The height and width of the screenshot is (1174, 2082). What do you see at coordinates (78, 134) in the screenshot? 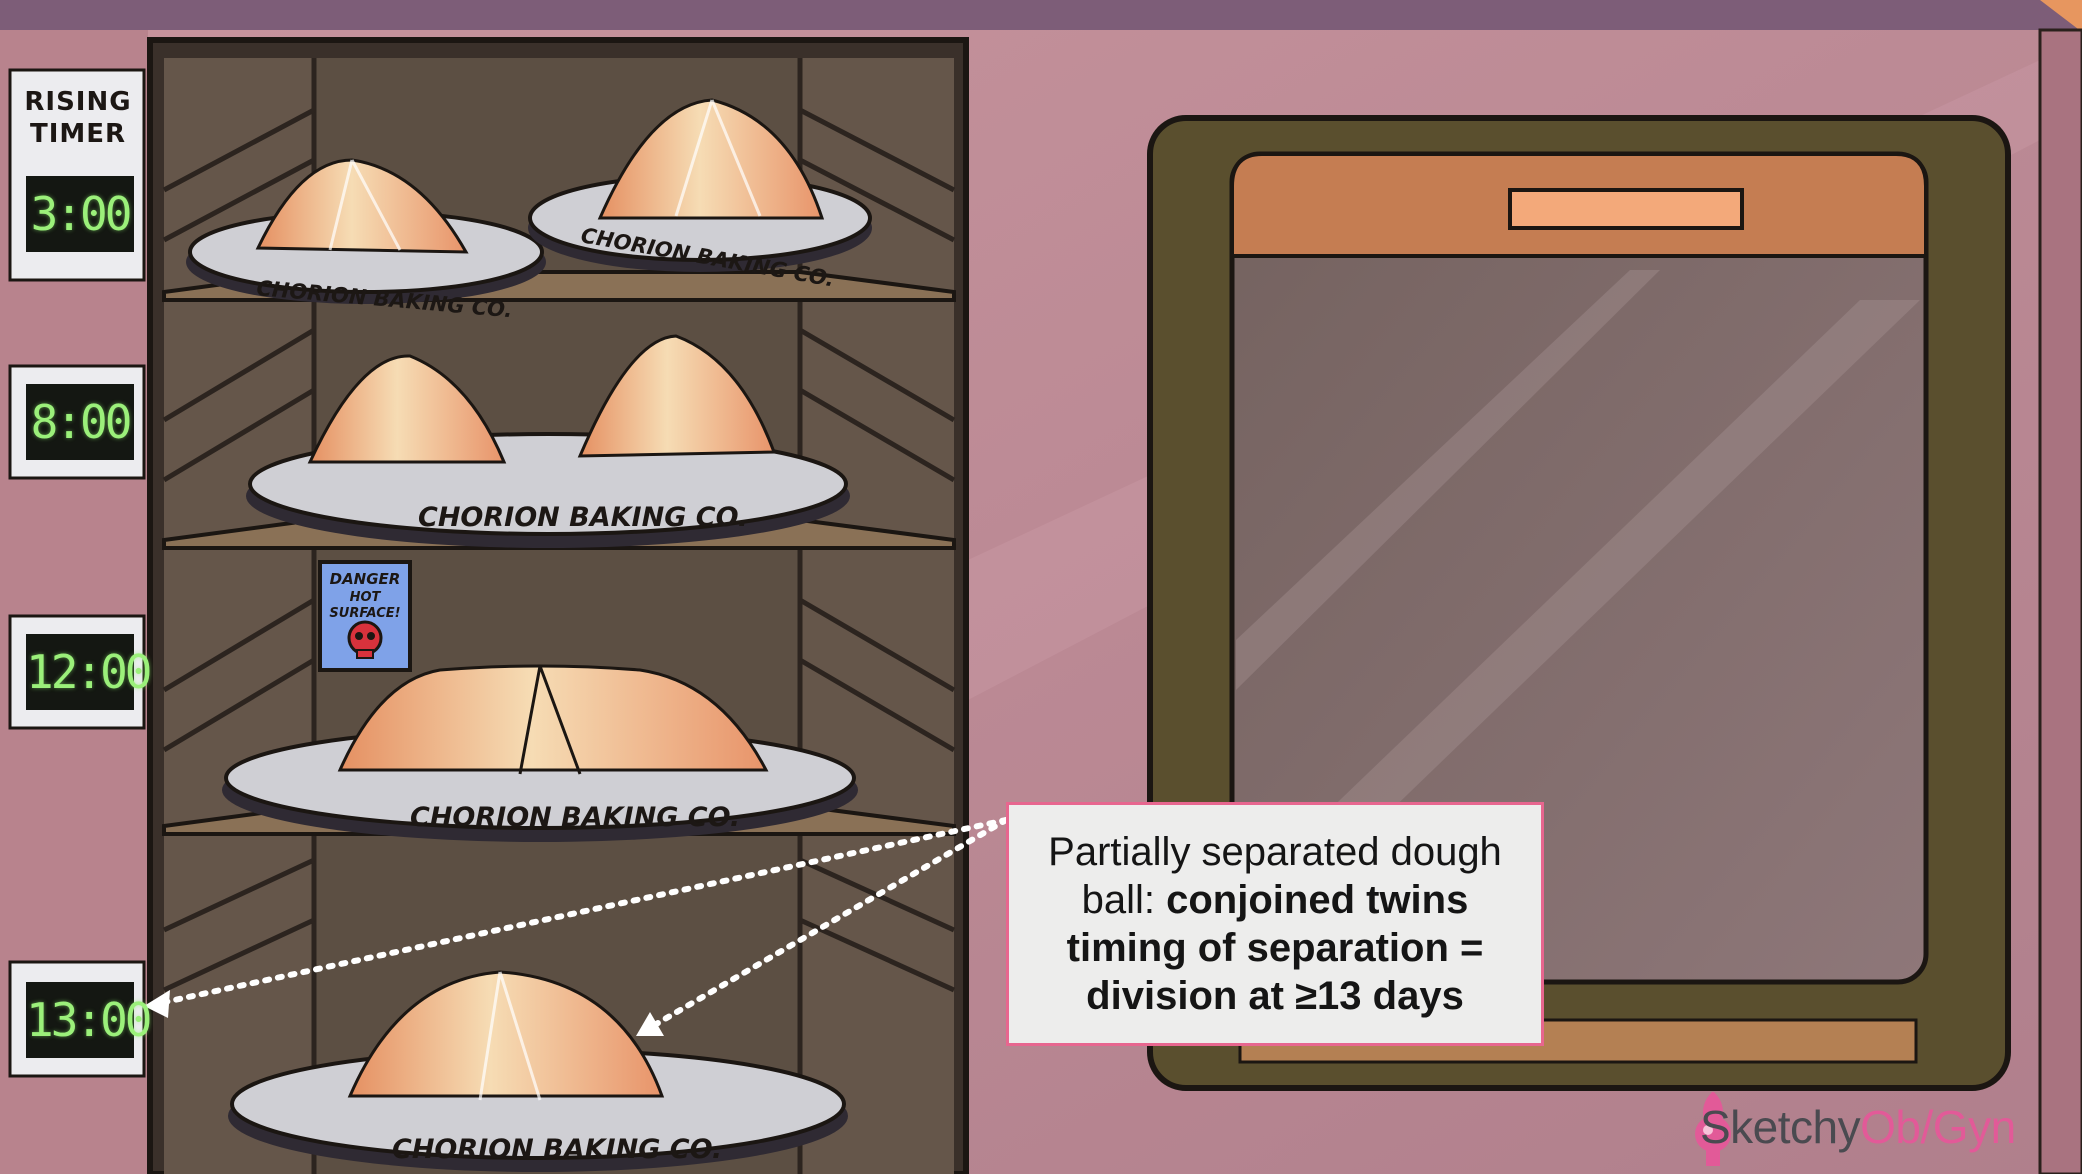
I see `rising-timer-title-line2: TIMER` at bounding box center [78, 134].